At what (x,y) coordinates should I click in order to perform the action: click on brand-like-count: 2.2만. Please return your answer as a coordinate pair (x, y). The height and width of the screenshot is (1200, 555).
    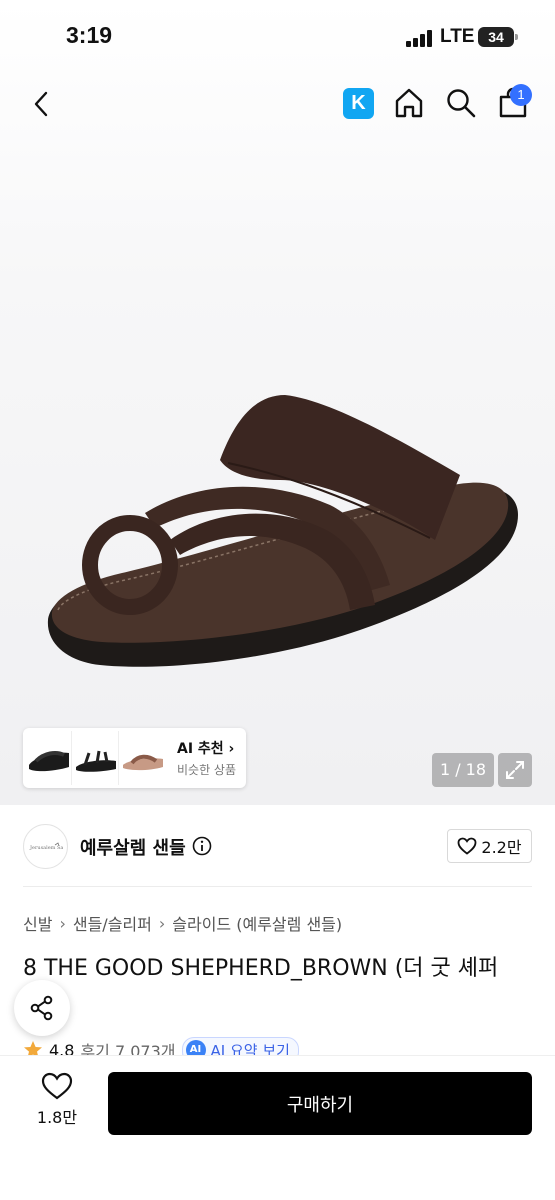
    Looking at the image, I should click on (501, 847).